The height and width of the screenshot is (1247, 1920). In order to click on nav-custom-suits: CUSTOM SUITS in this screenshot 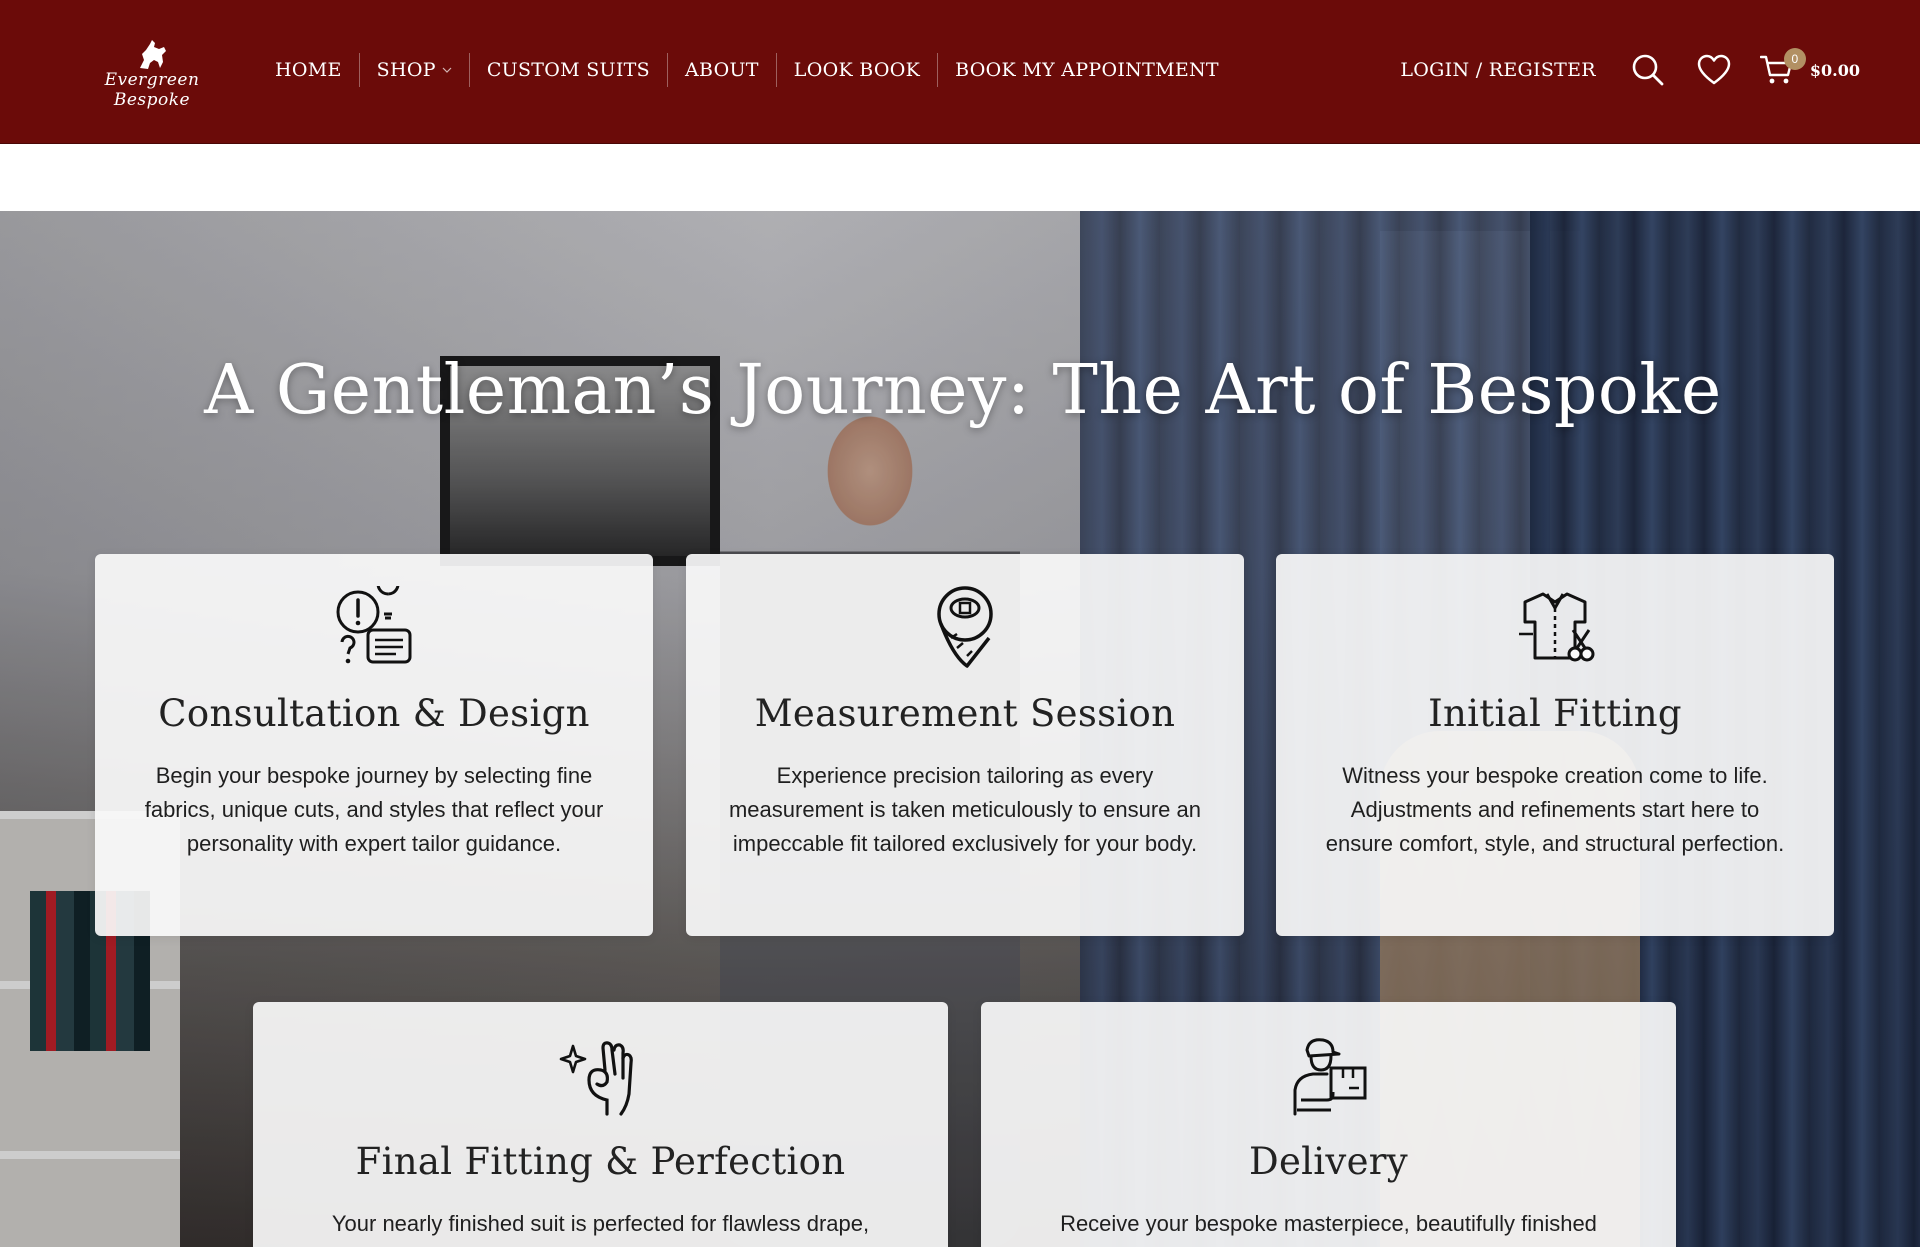, I will do `click(569, 70)`.